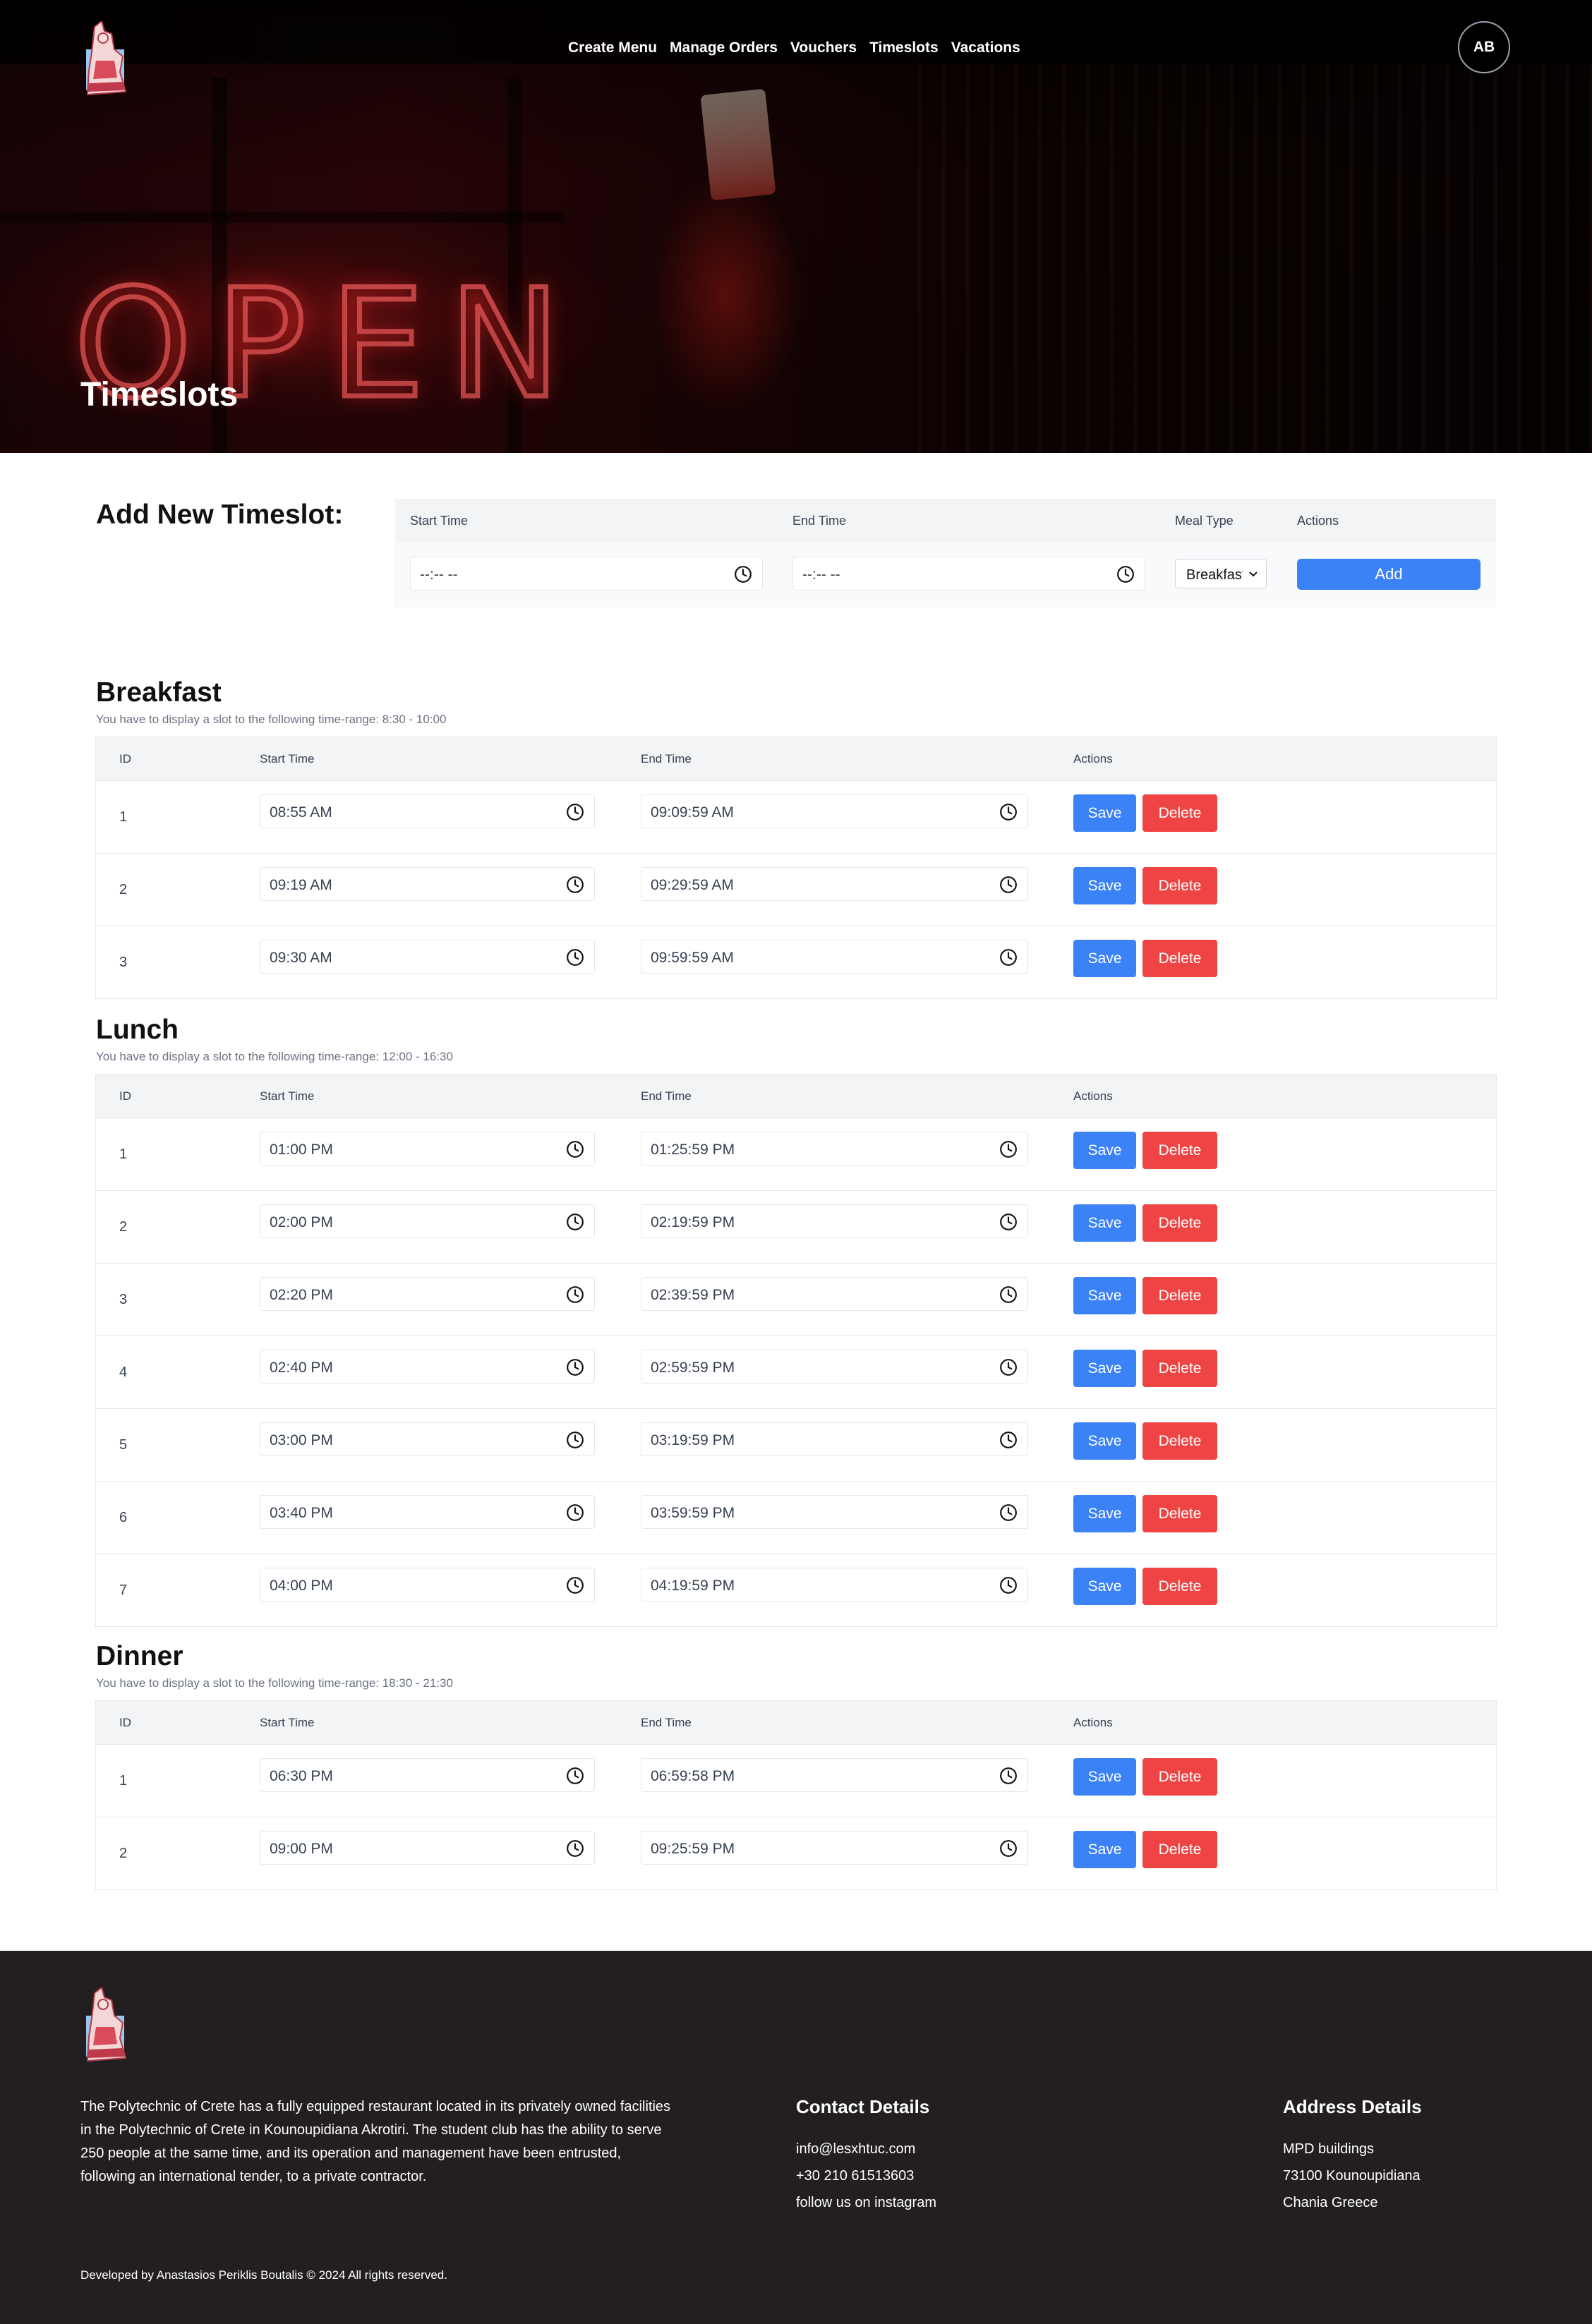 The height and width of the screenshot is (2324, 1592). I want to click on start-time-input: 03:00 PM, so click(427, 1439).